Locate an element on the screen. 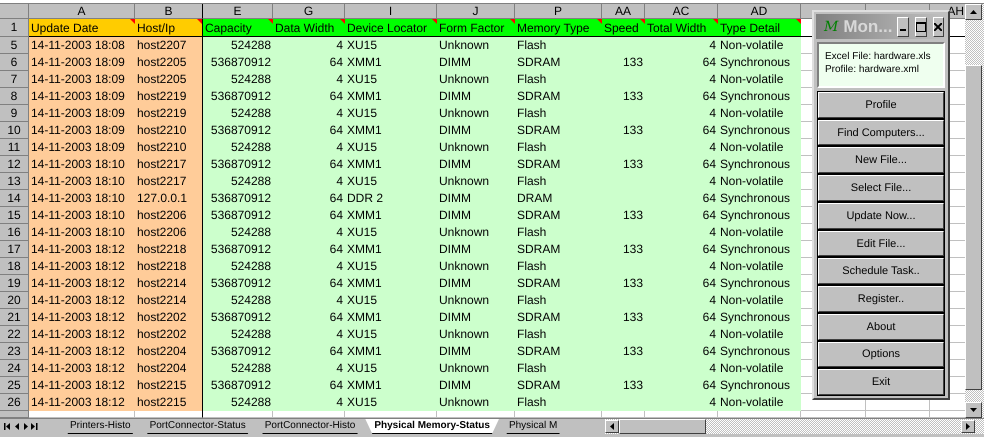  scroll-up-button is located at coordinates (973, 12).